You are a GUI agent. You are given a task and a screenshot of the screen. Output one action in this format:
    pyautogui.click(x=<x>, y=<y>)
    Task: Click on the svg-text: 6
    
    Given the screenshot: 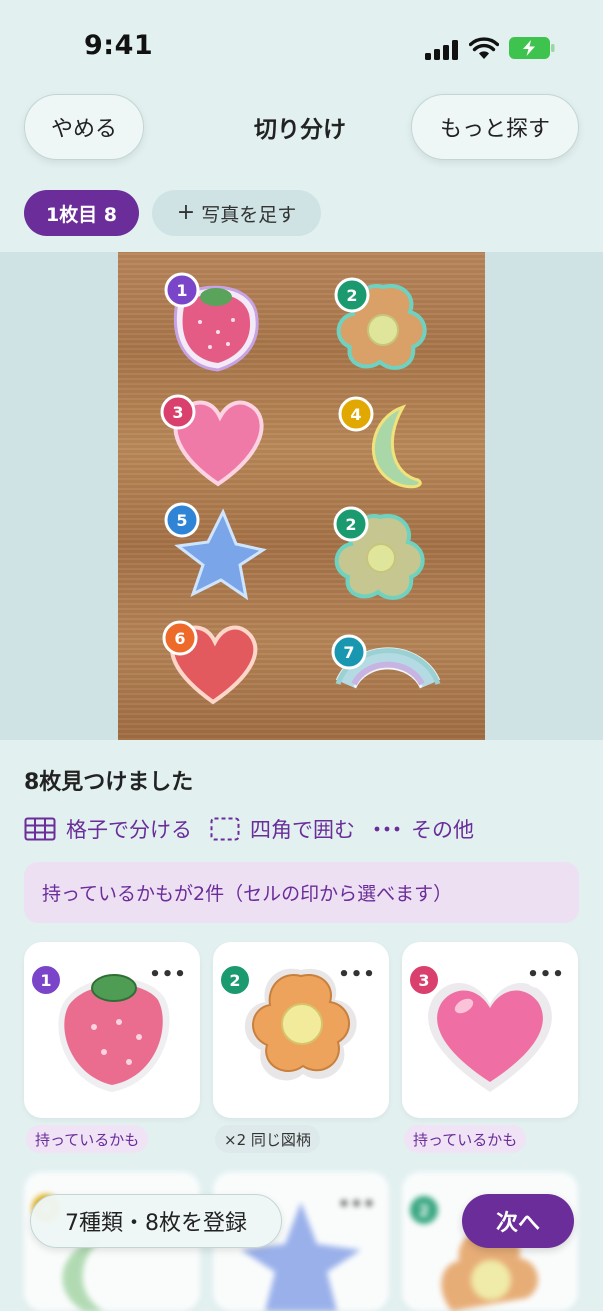 What is the action you would take?
    pyautogui.click(x=179, y=638)
    